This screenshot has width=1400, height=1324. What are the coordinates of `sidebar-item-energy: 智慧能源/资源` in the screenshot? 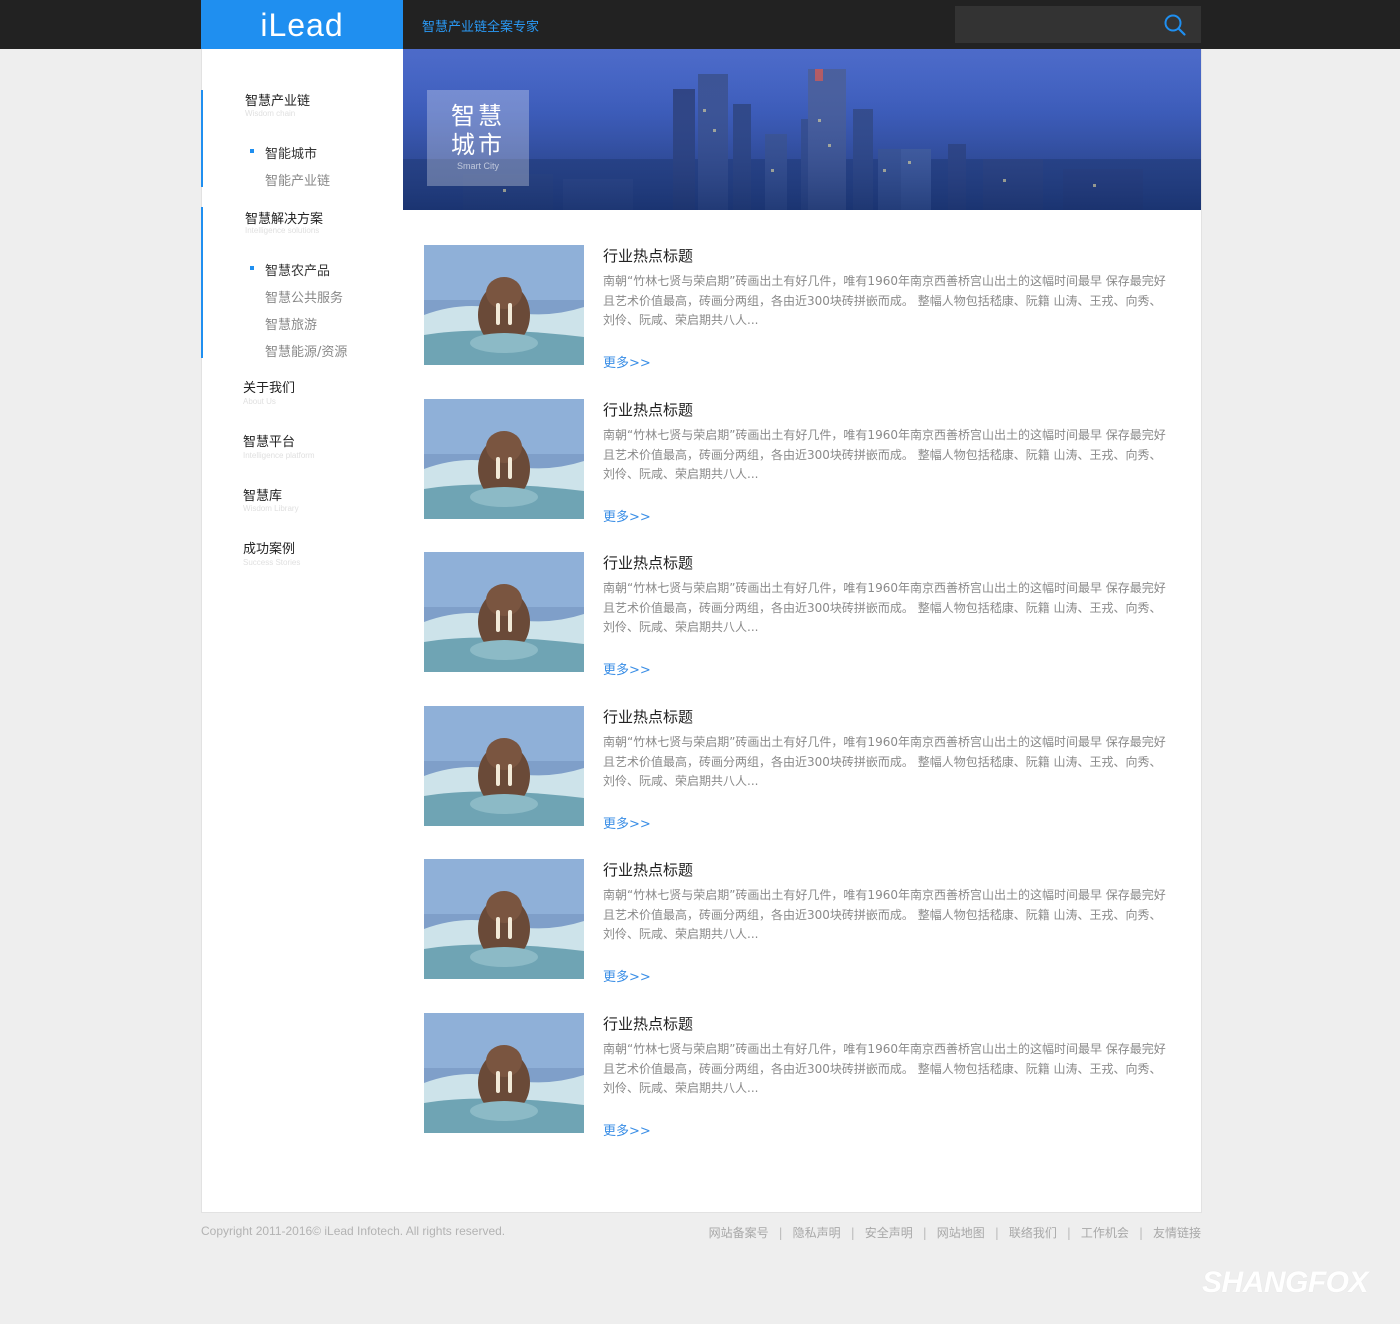 It's located at (306, 350).